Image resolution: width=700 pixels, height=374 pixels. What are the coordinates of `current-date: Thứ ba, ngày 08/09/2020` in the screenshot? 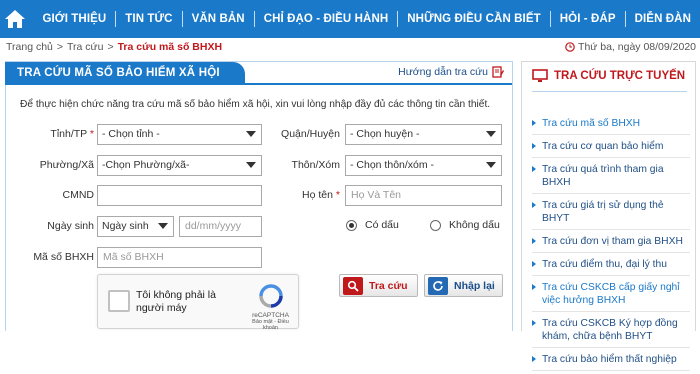 It's located at (630, 47).